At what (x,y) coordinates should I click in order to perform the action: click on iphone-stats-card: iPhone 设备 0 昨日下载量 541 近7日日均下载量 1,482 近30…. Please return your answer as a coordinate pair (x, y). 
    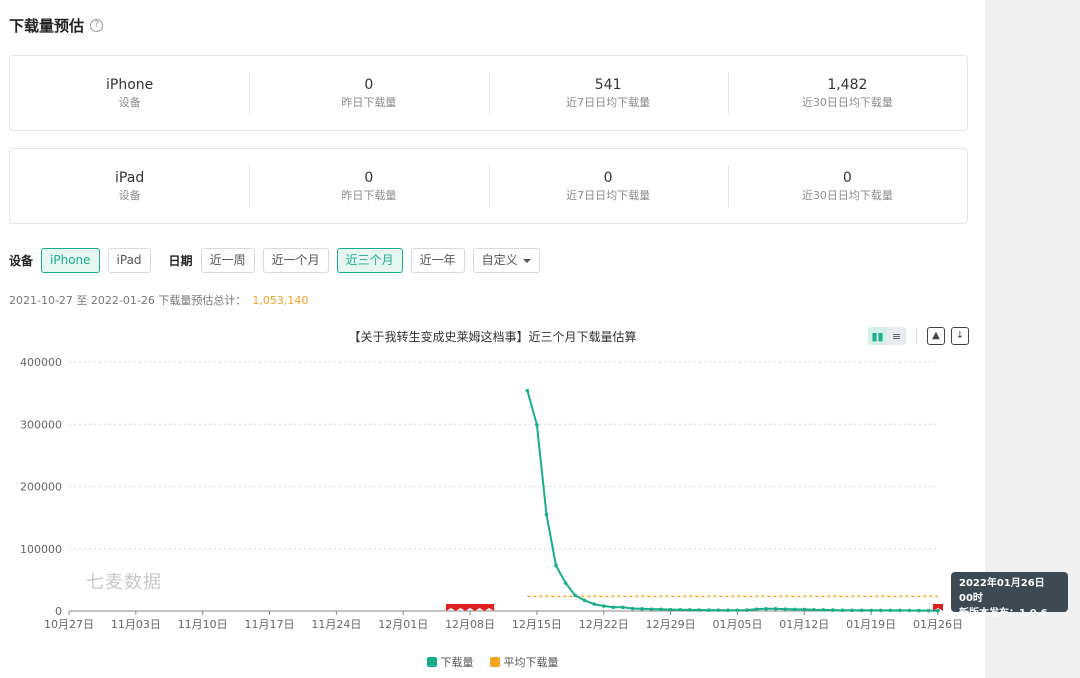
    Looking at the image, I should click on (488, 93).